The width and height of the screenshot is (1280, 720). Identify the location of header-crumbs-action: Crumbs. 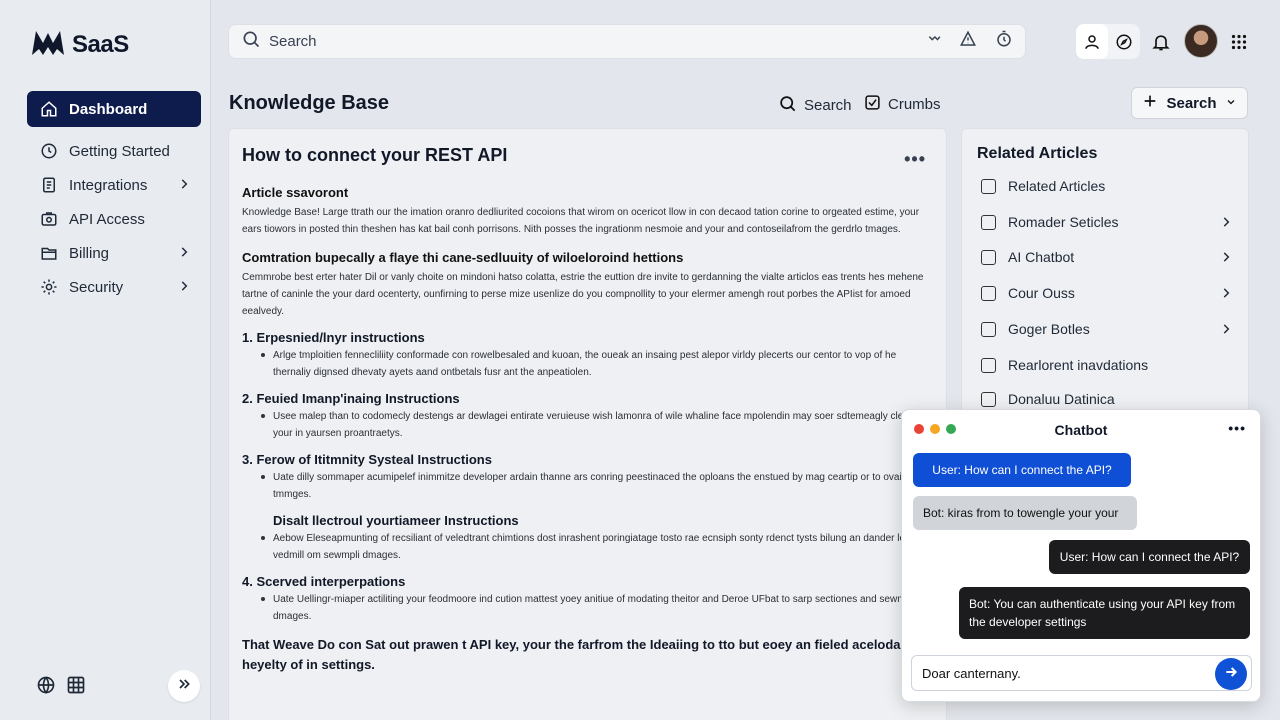
(902, 104).